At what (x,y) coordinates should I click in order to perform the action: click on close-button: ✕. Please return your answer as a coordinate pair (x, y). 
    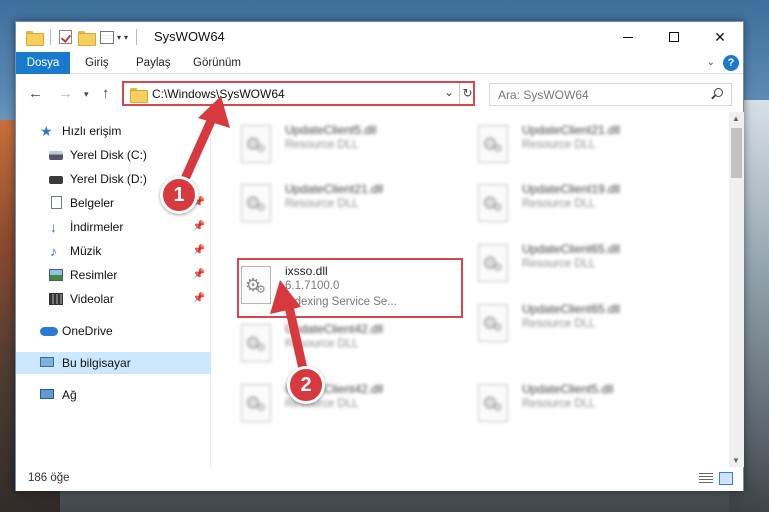
    Looking at the image, I should click on (720, 37).